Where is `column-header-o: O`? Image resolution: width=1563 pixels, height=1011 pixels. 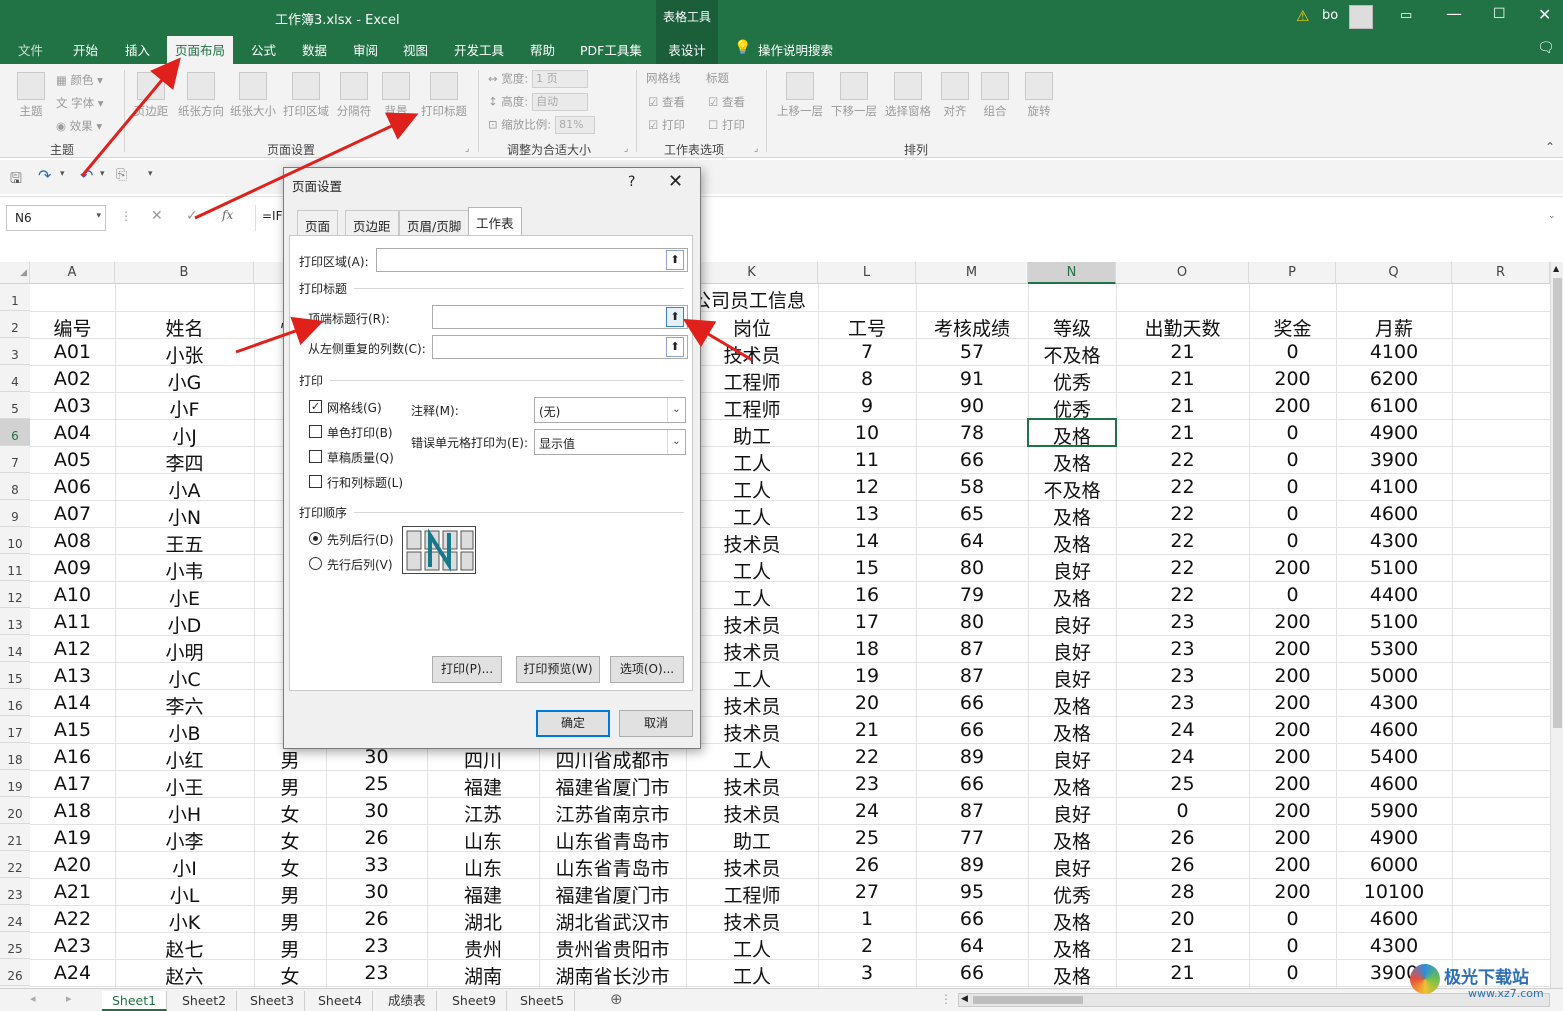 column-header-o: O is located at coordinates (1182, 273).